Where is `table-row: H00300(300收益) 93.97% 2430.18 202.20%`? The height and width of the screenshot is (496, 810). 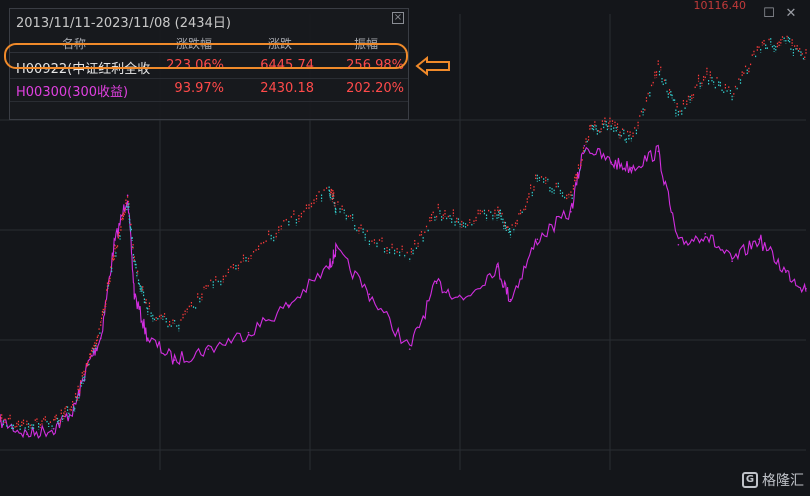 table-row: H00300(300收益) 93.97% 2430.18 202.20% is located at coordinates (209, 90).